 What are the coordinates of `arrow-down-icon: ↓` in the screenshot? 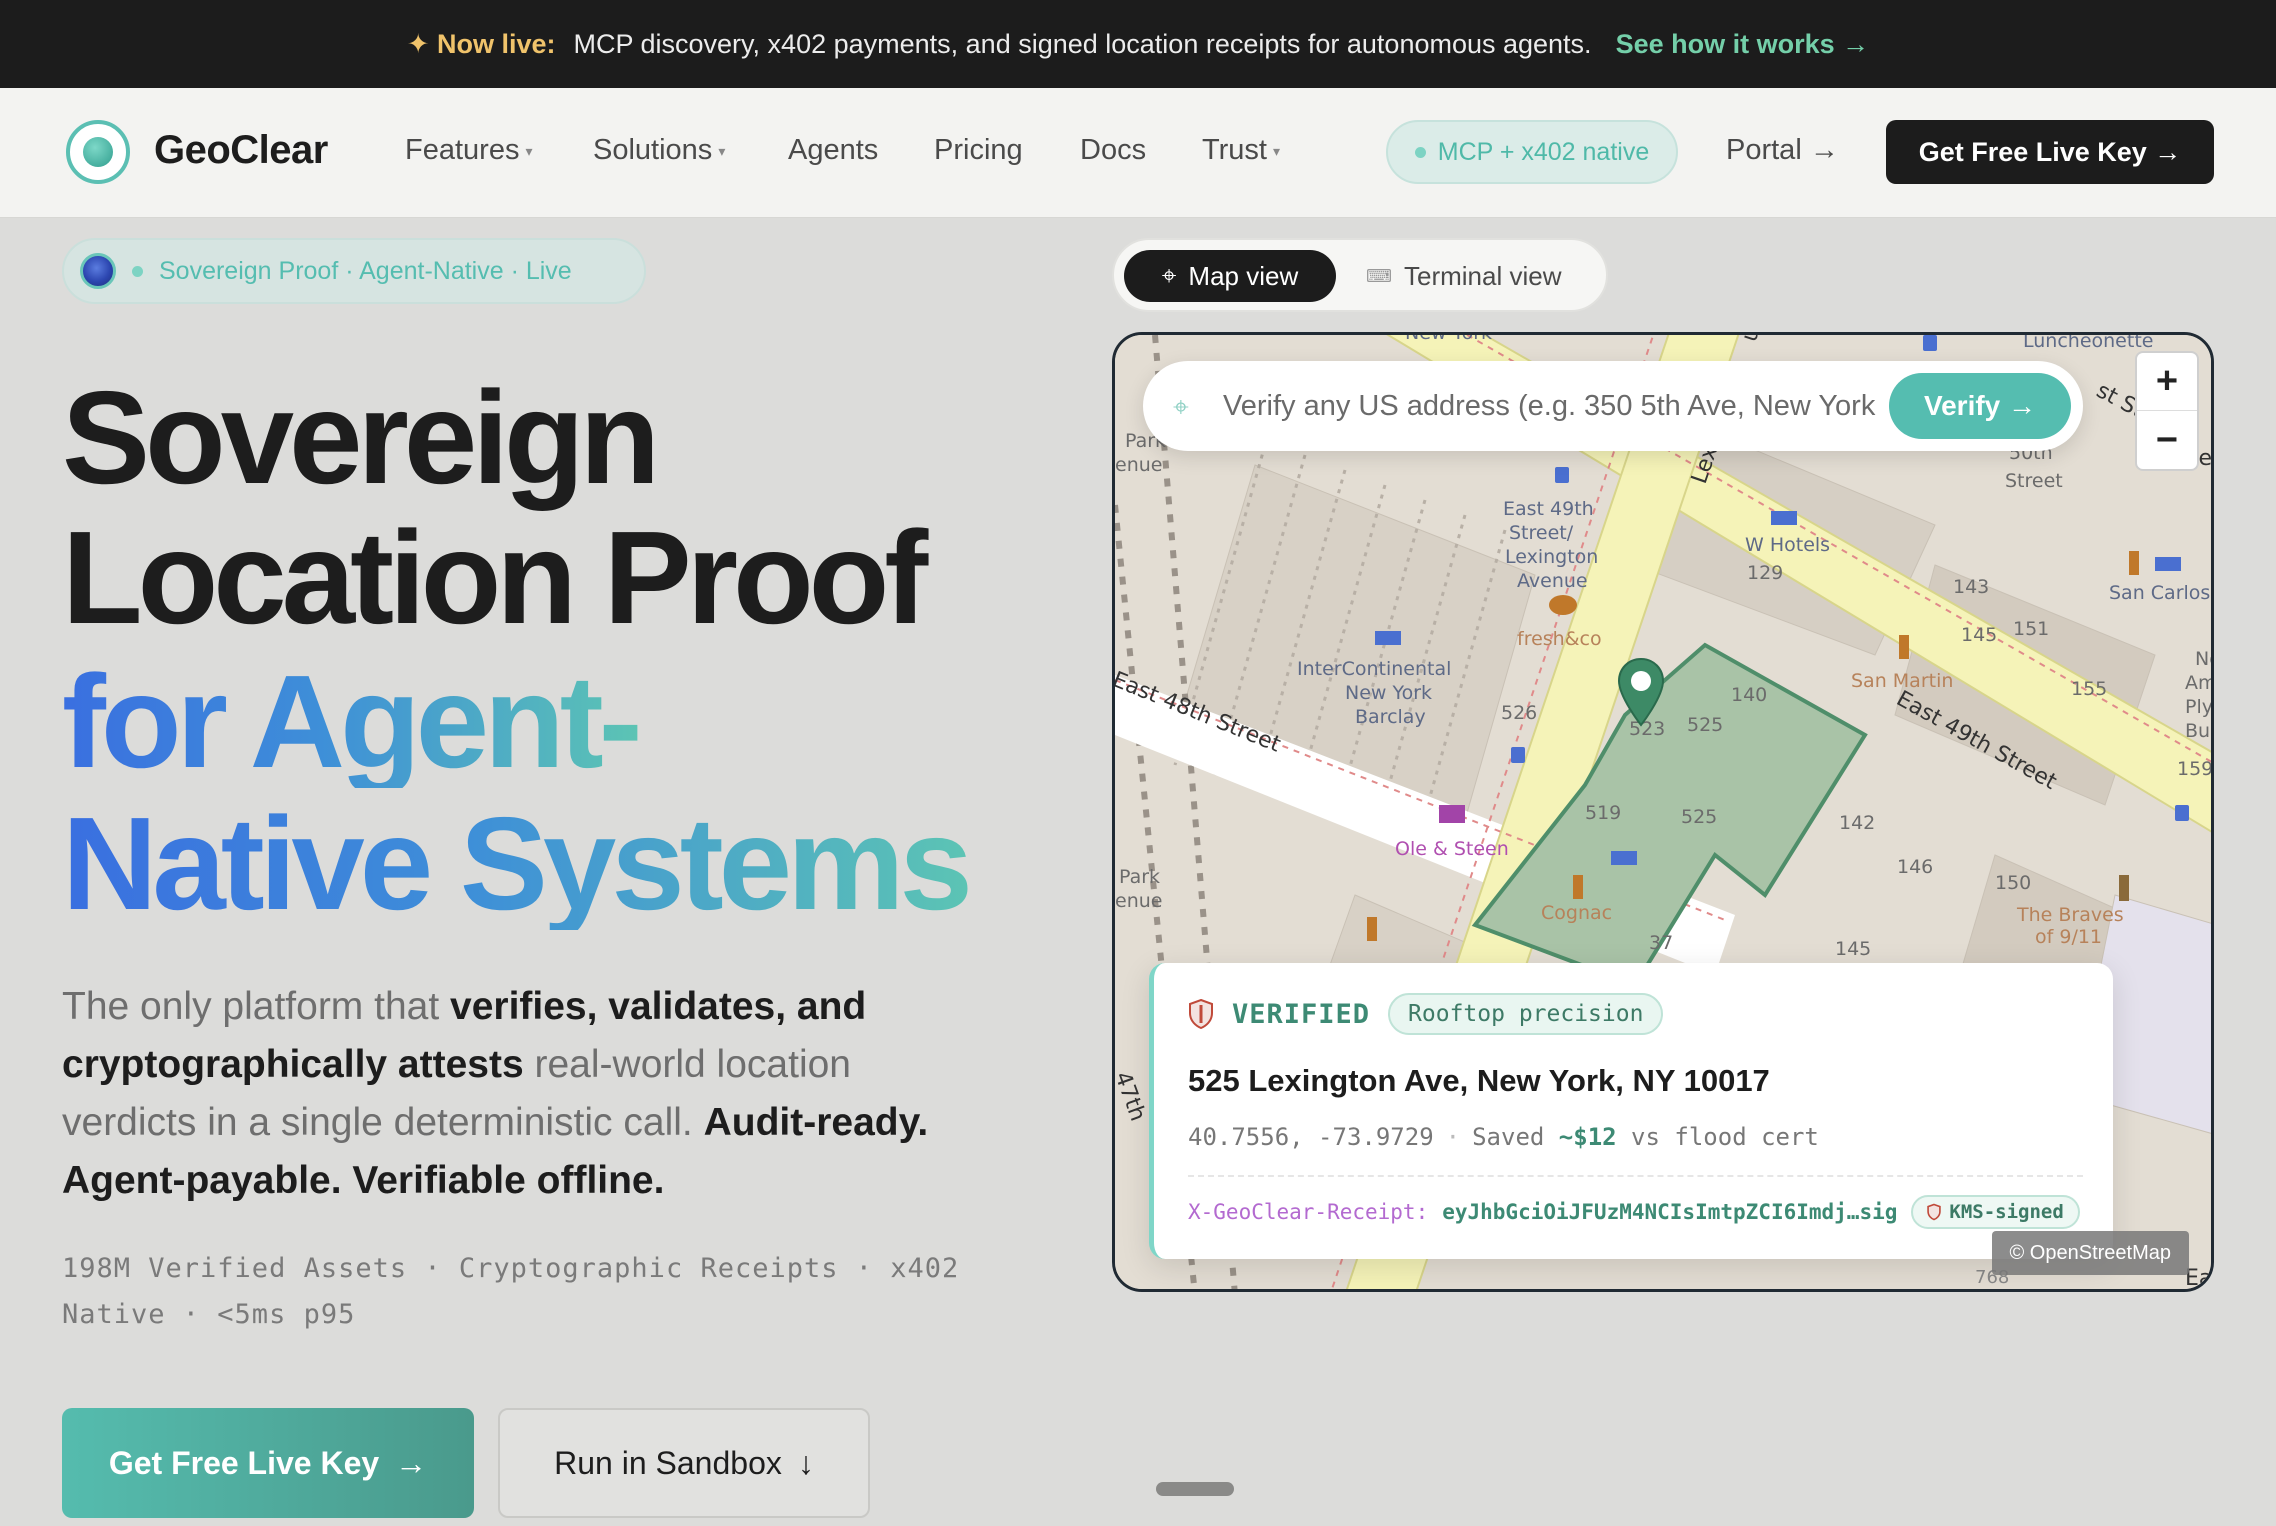 It's located at (805, 1462).